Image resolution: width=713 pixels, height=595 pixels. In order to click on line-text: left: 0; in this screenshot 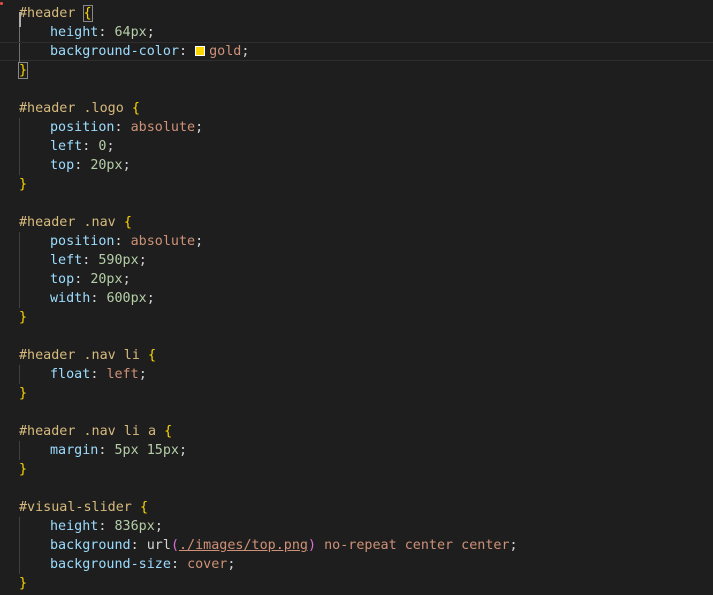, I will do `click(82, 146)`.